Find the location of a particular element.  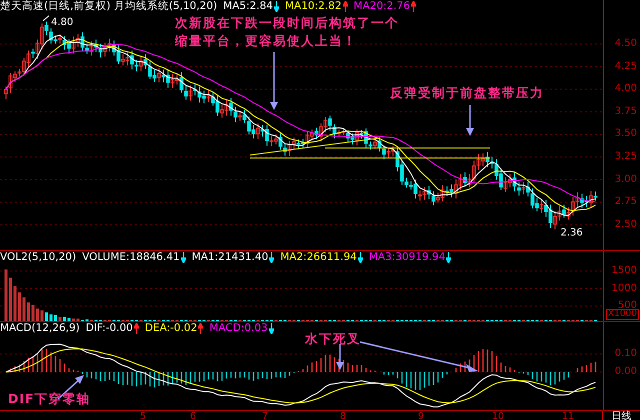

axis-label: 1500 is located at coordinates (624, 271).